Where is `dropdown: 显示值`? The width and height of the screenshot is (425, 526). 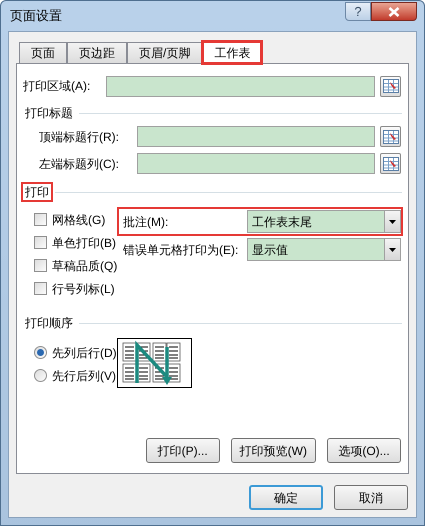
dropdown: 显示值 is located at coordinates (324, 249).